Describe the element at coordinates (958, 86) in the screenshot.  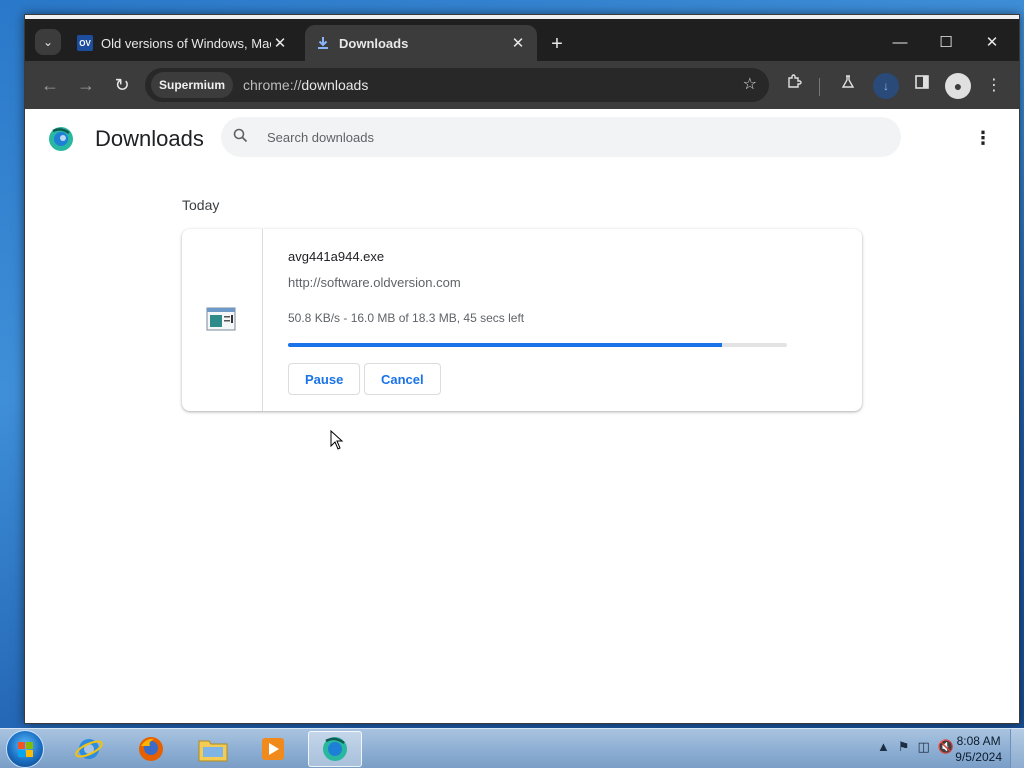
I see `profile-avatar-icon: ●` at that location.